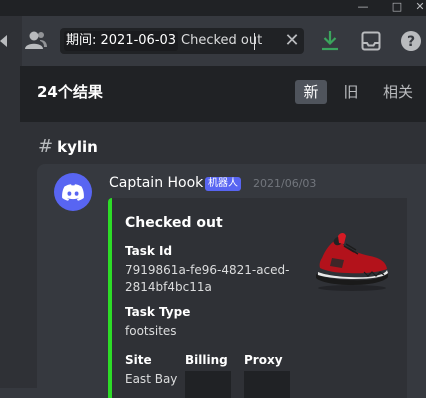  I want to click on close-window-icon: ✕, so click(418, 8).